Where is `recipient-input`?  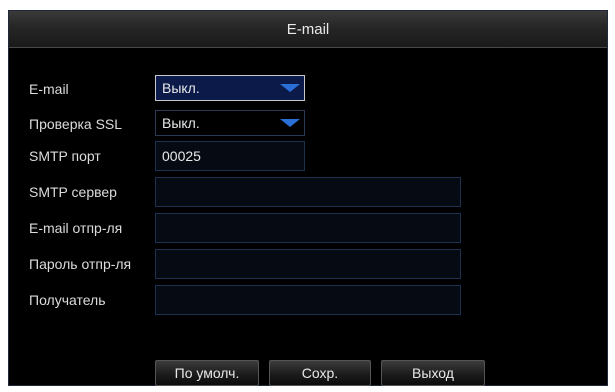
recipient-input is located at coordinates (308, 300).